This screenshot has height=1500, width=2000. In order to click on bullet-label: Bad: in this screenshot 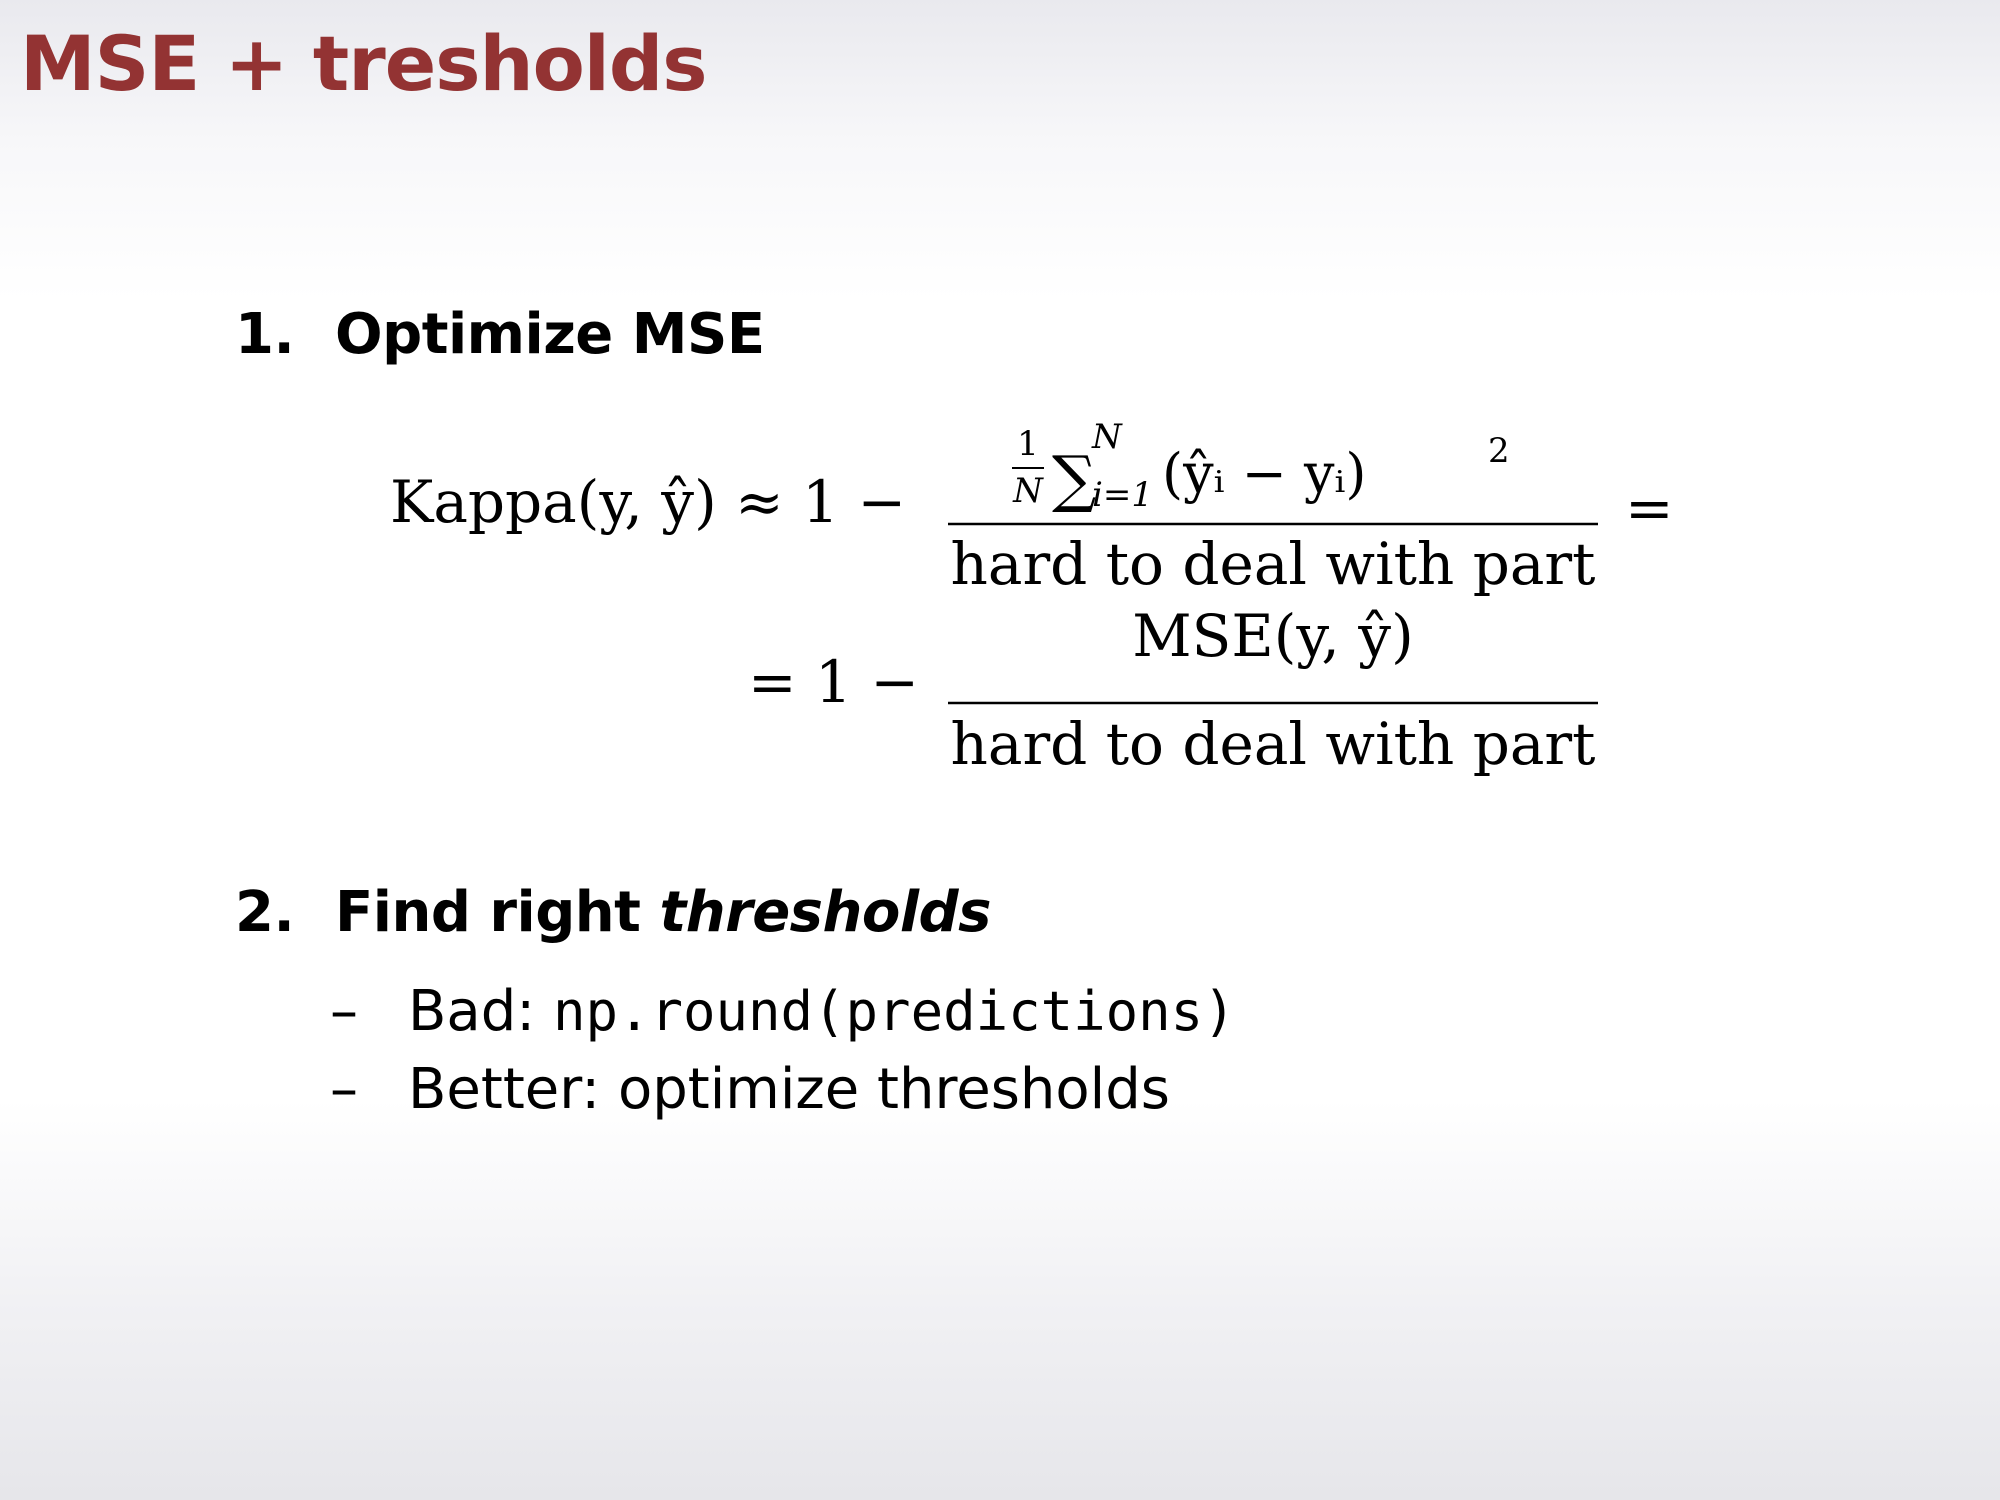, I will do `click(480, 1011)`.